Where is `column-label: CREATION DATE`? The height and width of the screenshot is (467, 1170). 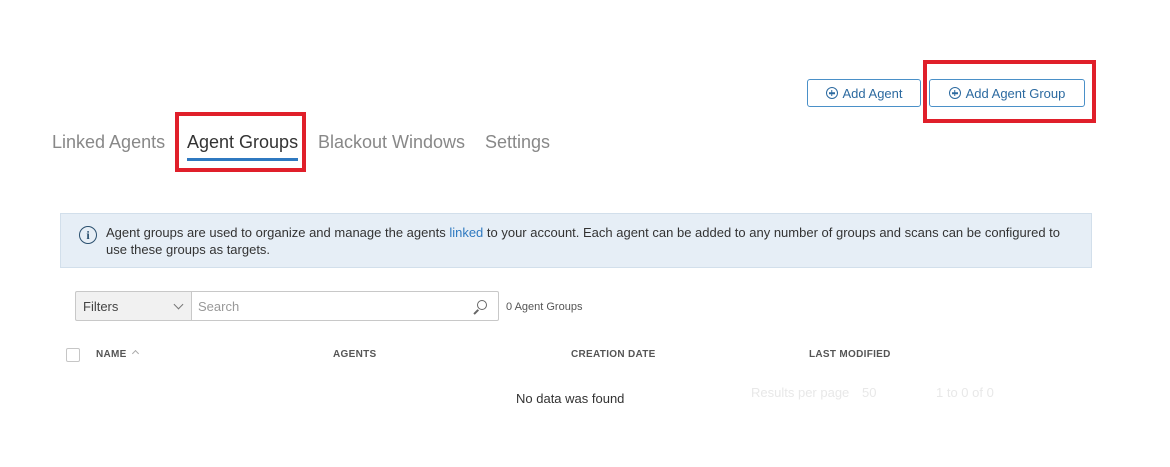 column-label: CREATION DATE is located at coordinates (613, 354).